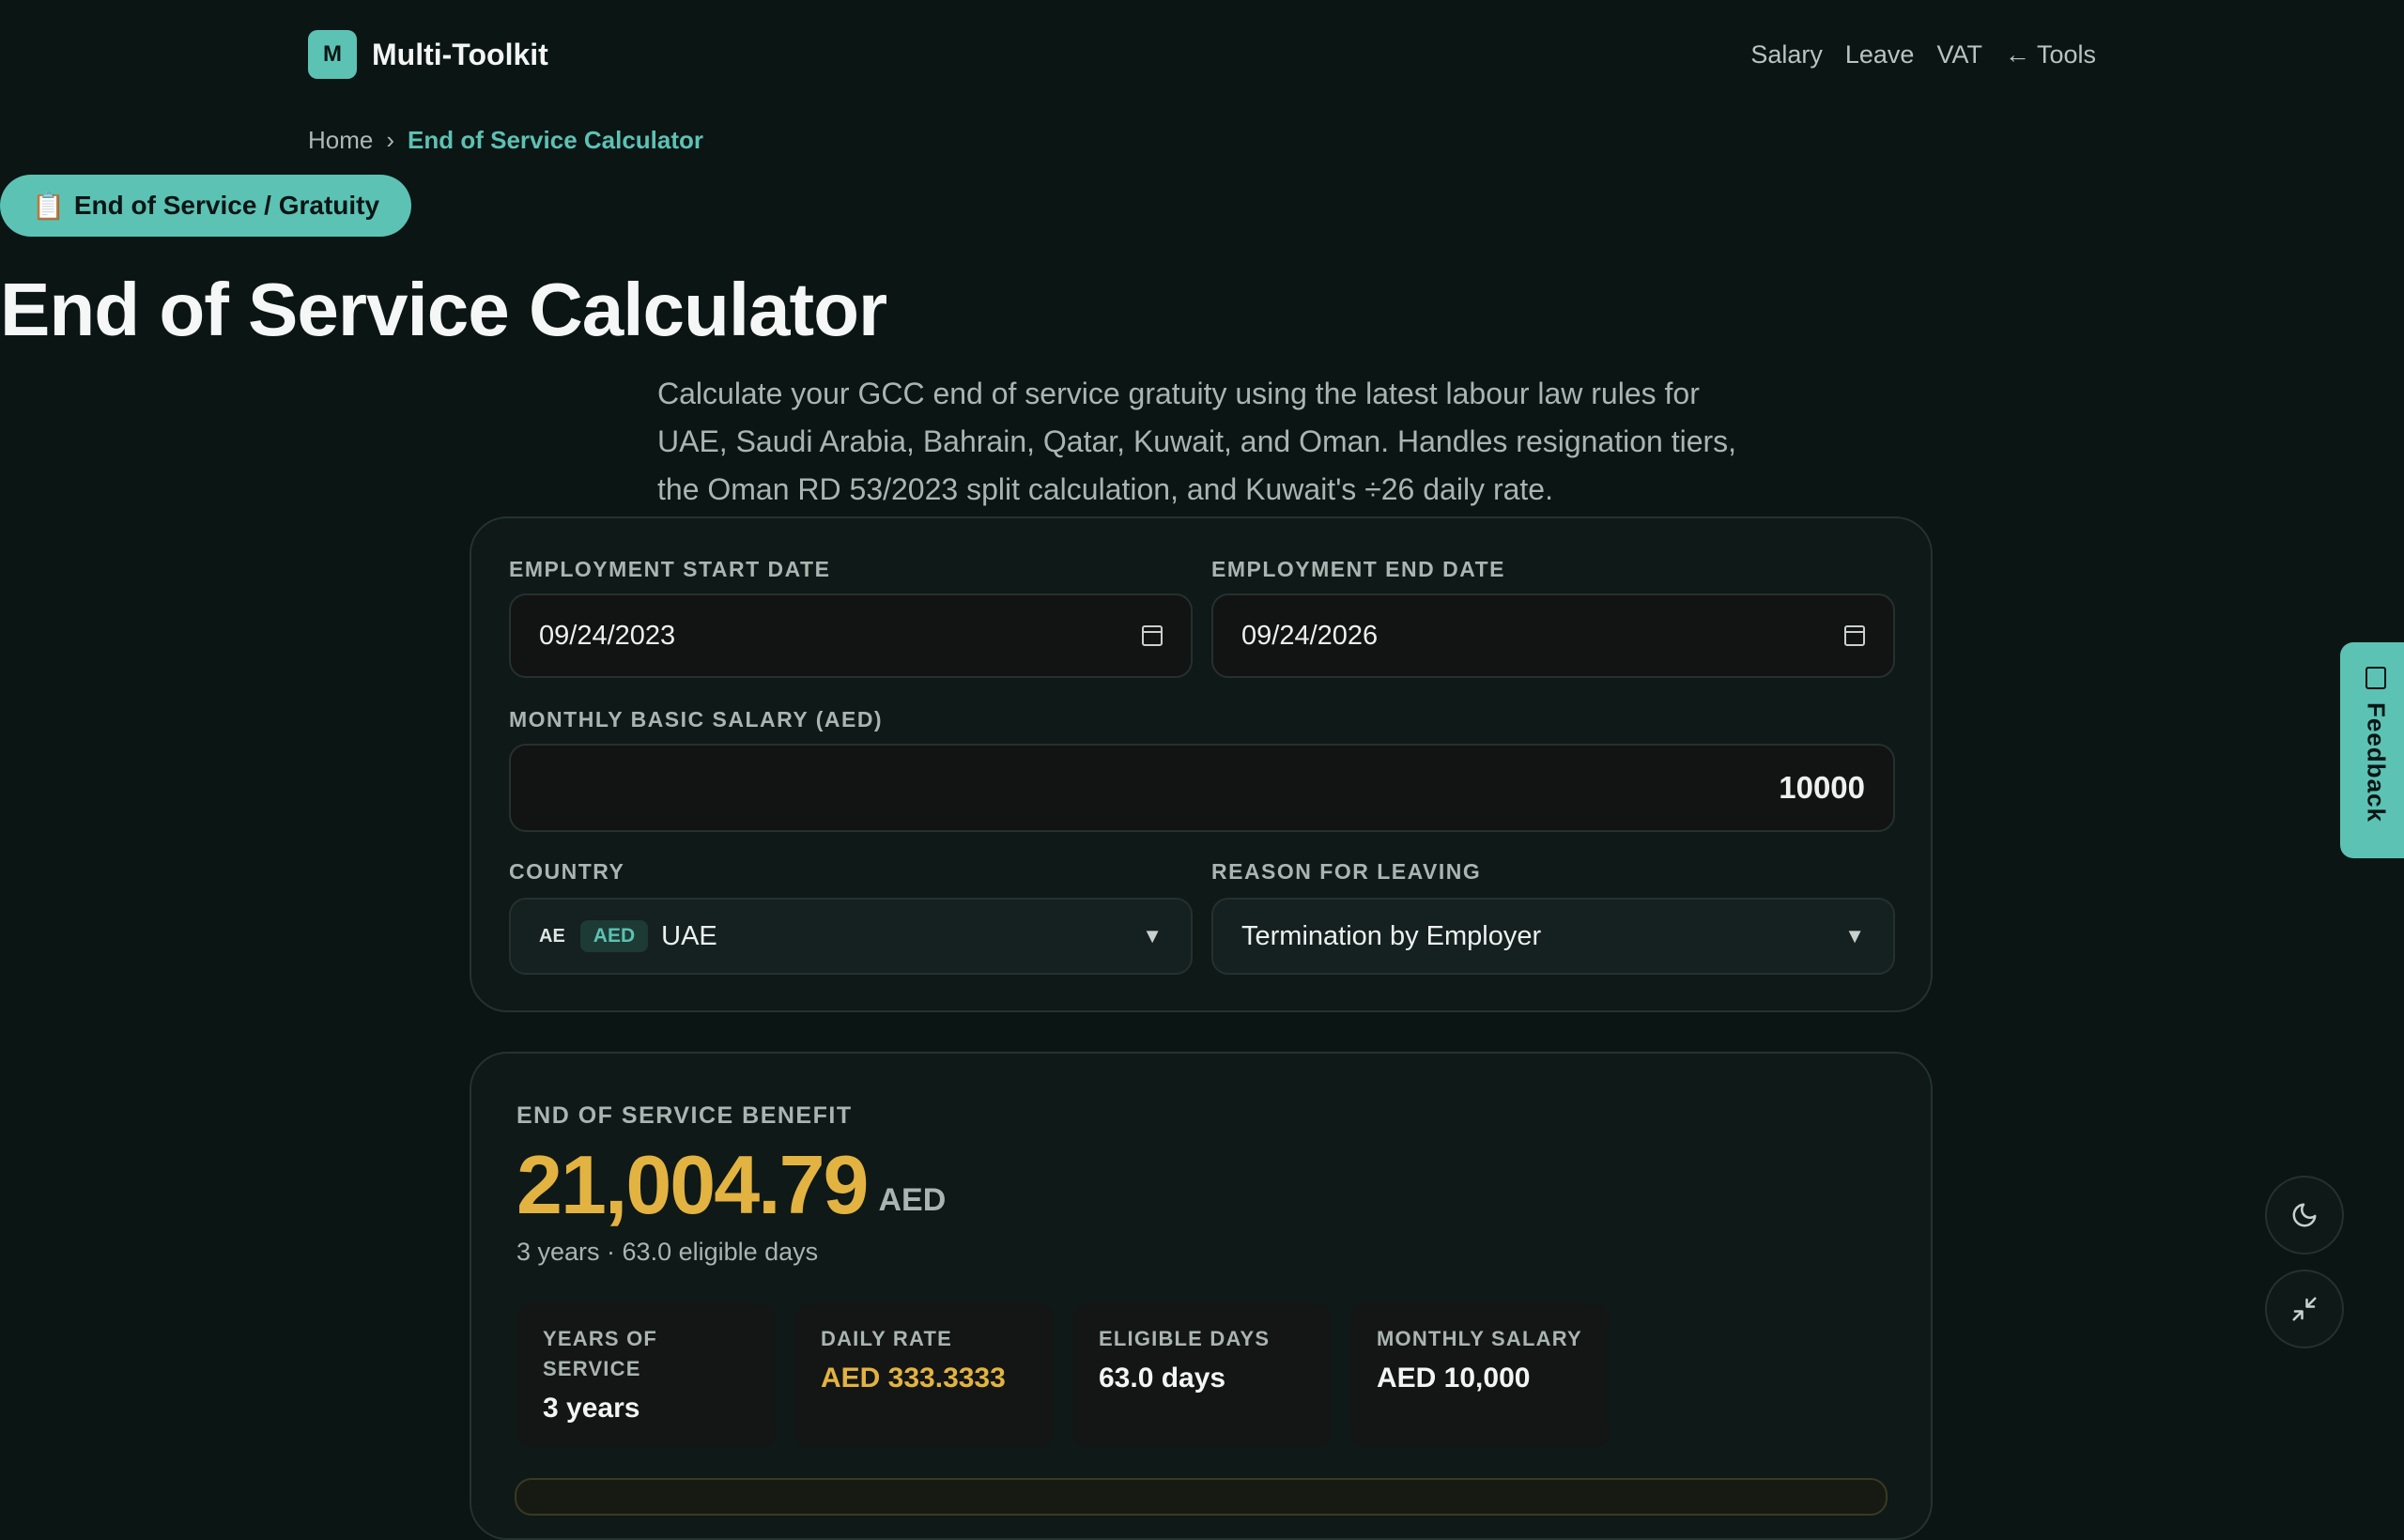  Describe the element at coordinates (851, 936) in the screenshot. I see `country-select: AE AED UAE ▼` at that location.